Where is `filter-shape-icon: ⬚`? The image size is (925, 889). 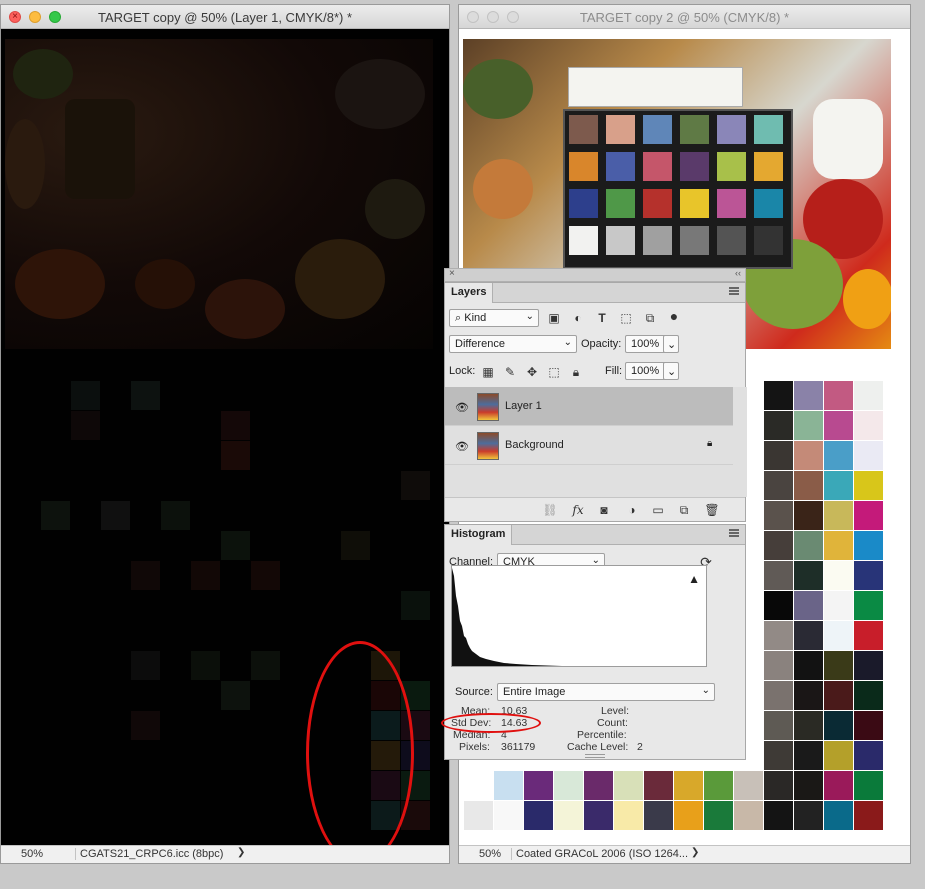 filter-shape-icon: ⬚ is located at coordinates (626, 318).